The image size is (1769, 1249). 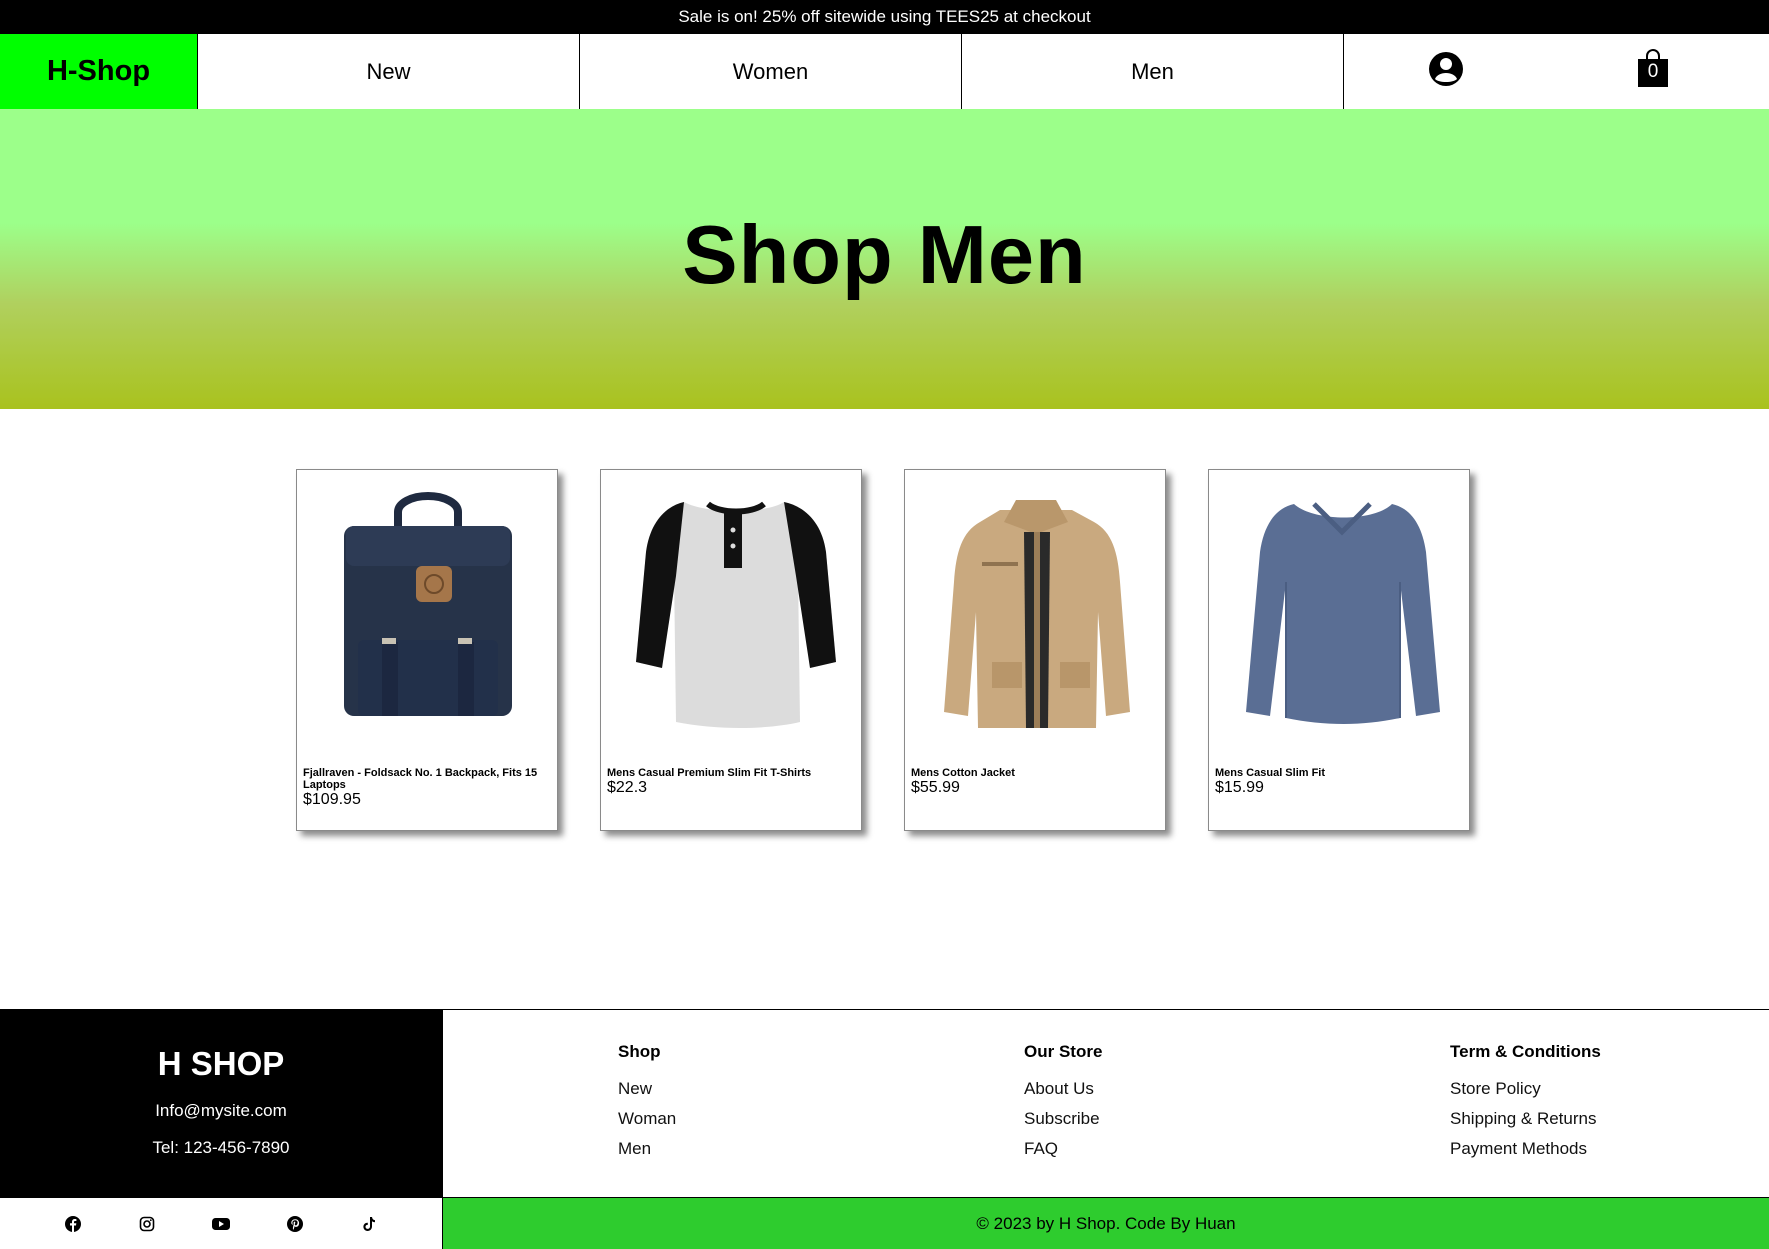 What do you see at coordinates (1338, 773) in the screenshot?
I see `product-name: Mens Casual Slim Fit` at bounding box center [1338, 773].